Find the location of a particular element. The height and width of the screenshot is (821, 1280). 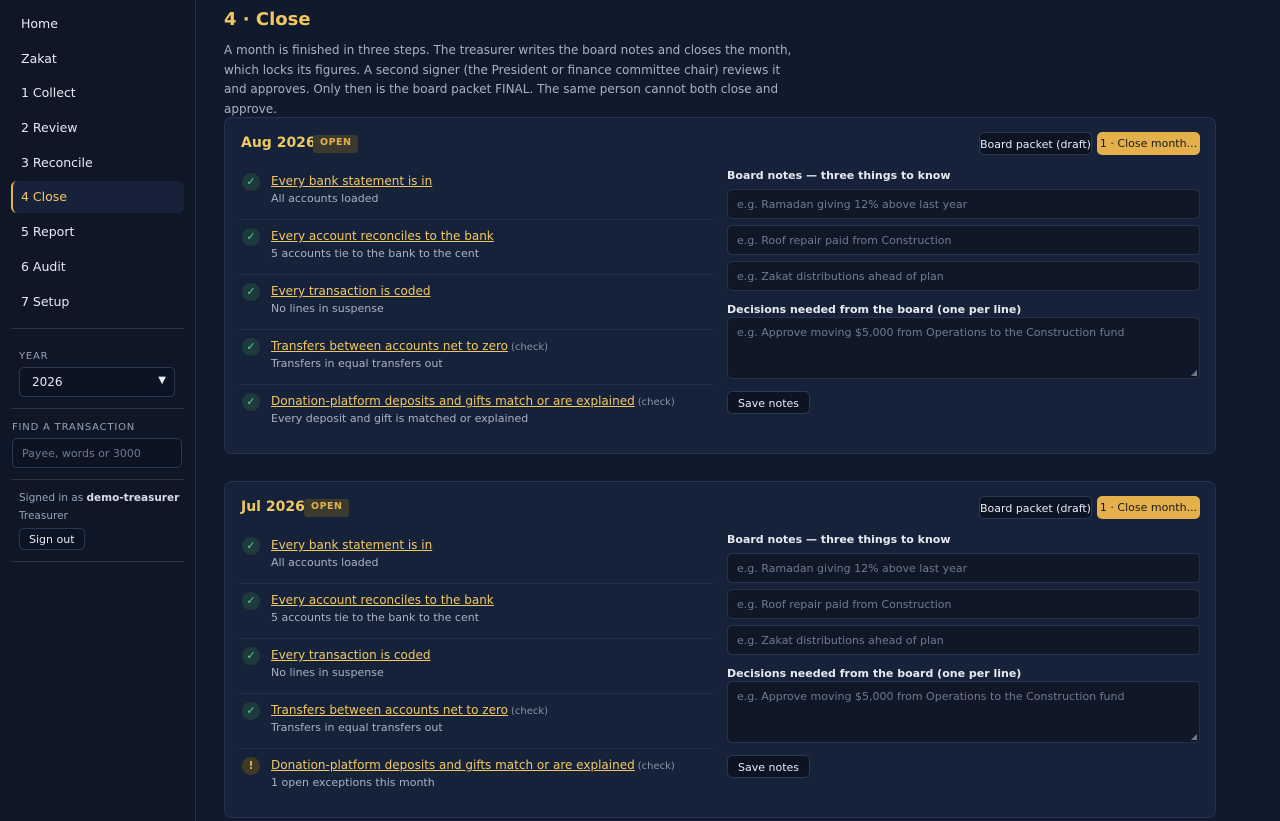

find-transaction-input: Payee, words or 3000 is located at coordinates (97, 453).